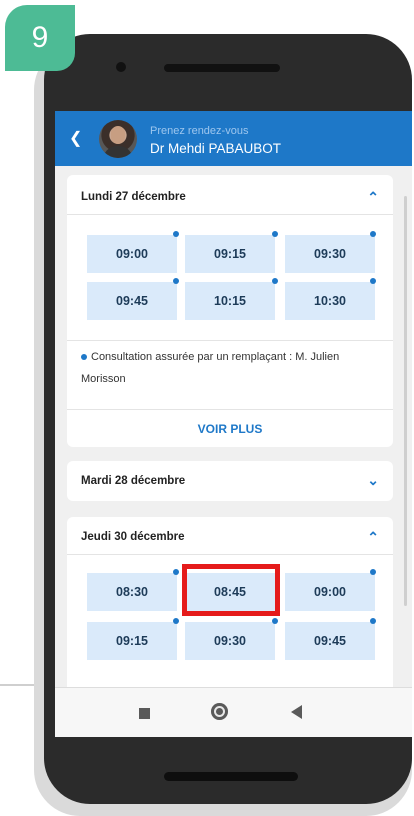  What do you see at coordinates (132, 592) in the screenshot?
I see `time-slot: 08:30` at bounding box center [132, 592].